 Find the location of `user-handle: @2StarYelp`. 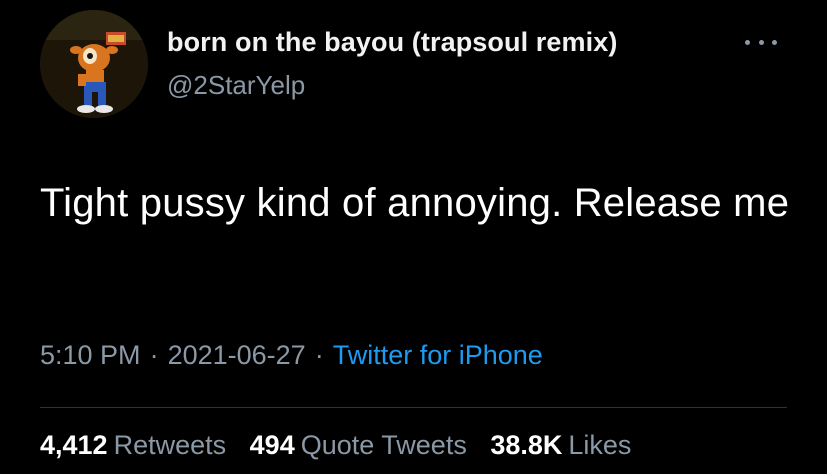

user-handle: @2StarYelp is located at coordinates (236, 85).